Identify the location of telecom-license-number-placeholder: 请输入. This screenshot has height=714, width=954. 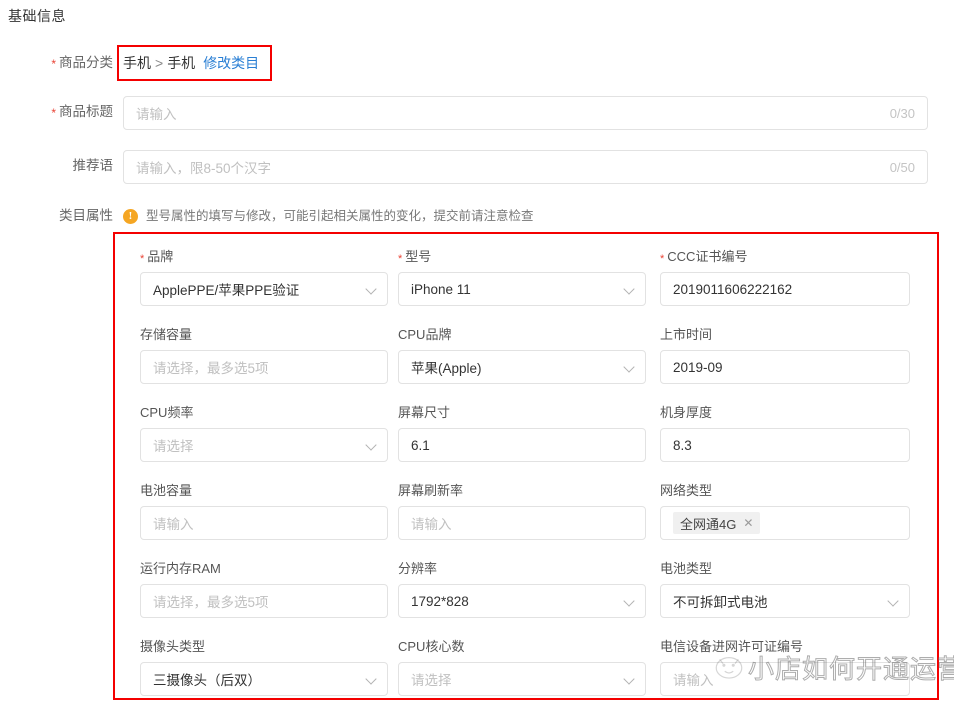
(693, 680).